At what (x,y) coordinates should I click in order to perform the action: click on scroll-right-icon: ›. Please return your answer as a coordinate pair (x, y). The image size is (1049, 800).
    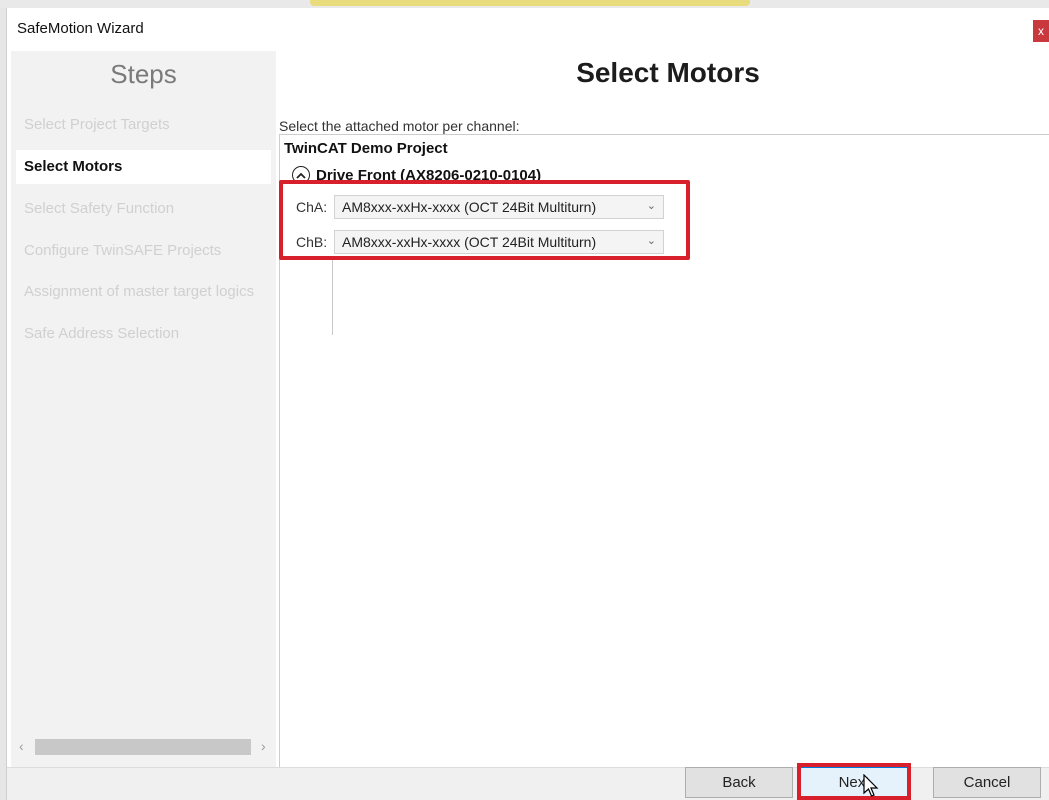
    Looking at the image, I should click on (263, 746).